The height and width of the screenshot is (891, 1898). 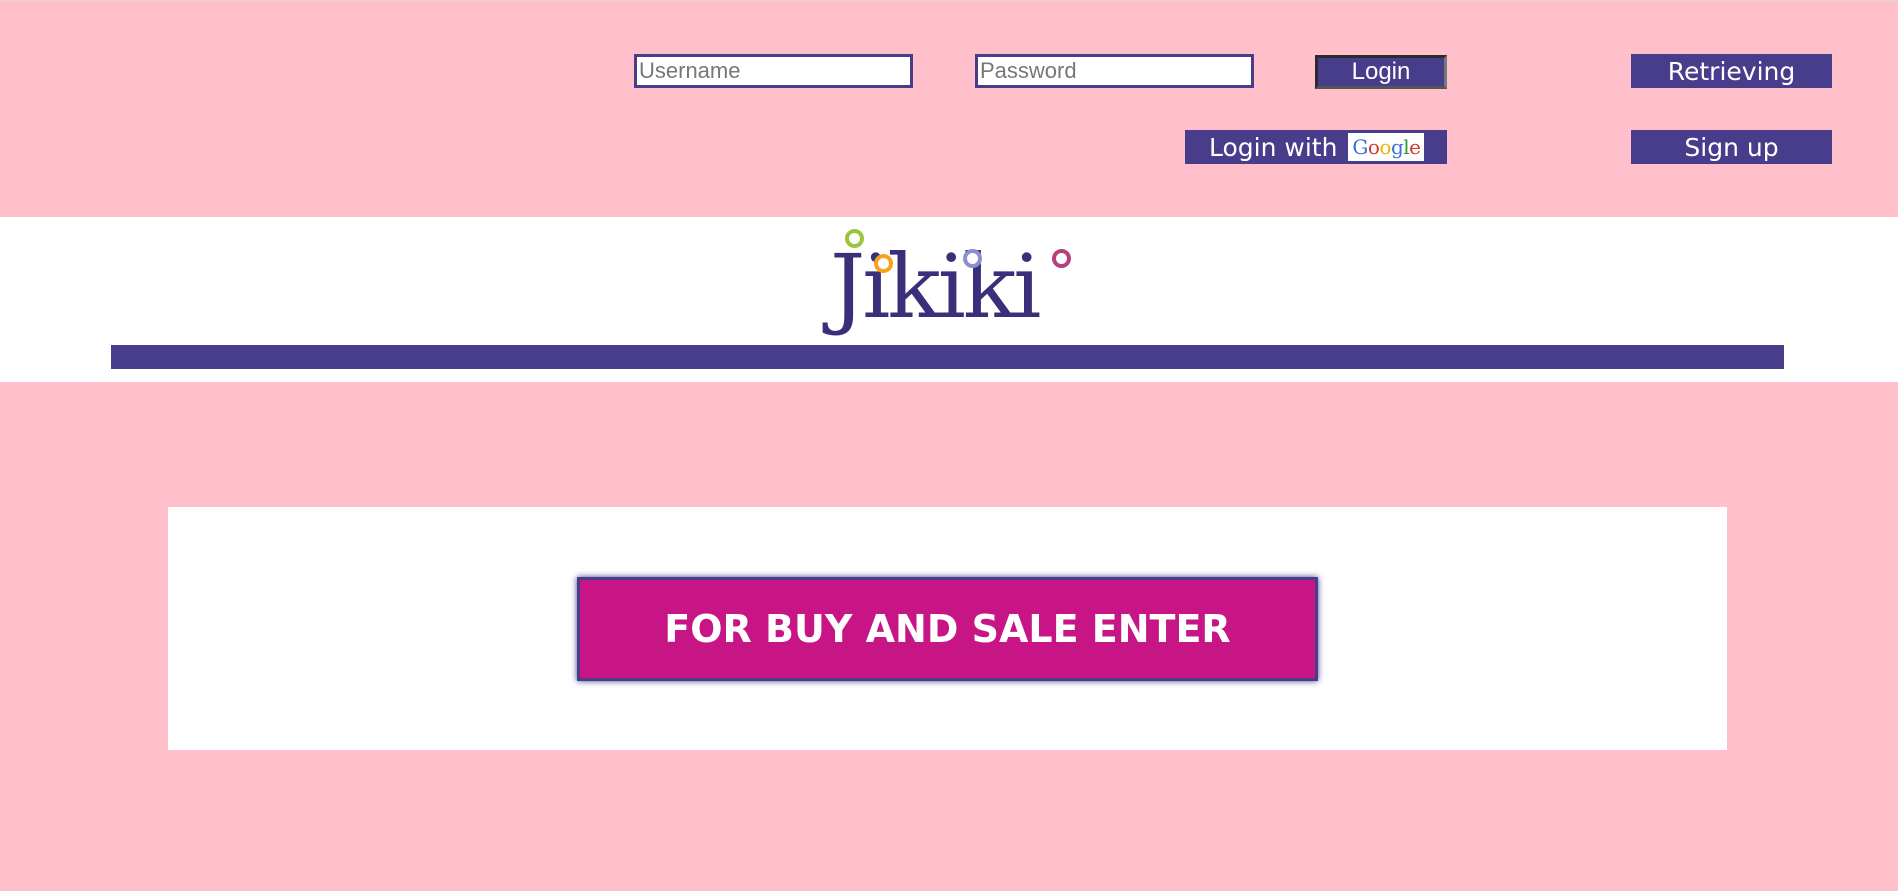 I want to click on enter-button-label: FOR BUY AND SALE ENTER, so click(x=947, y=629).